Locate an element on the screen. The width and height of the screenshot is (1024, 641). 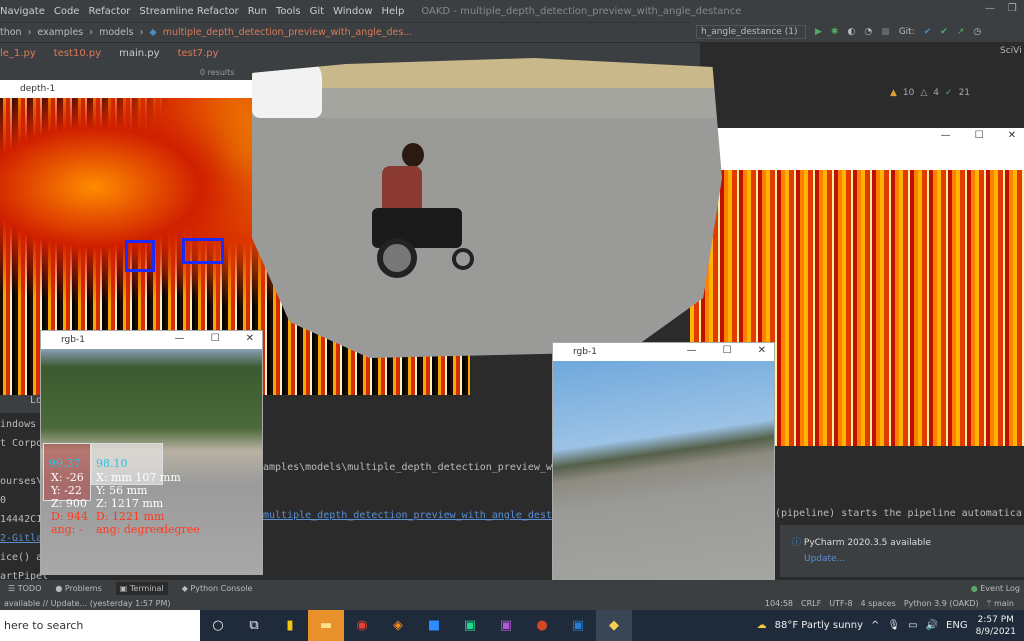
tool-python-console: ◆ Python Console is located at coordinates (217, 588).